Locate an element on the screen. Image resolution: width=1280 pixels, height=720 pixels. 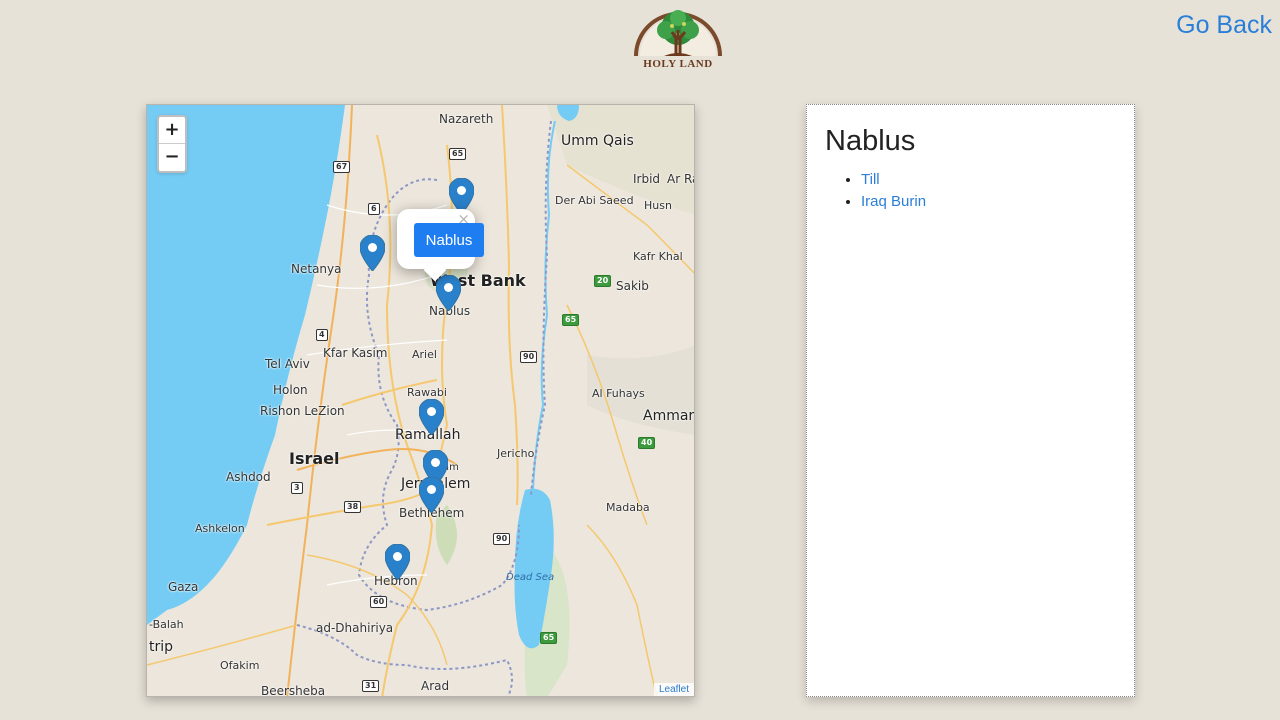
place-label: Ammar is located at coordinates (669, 416).